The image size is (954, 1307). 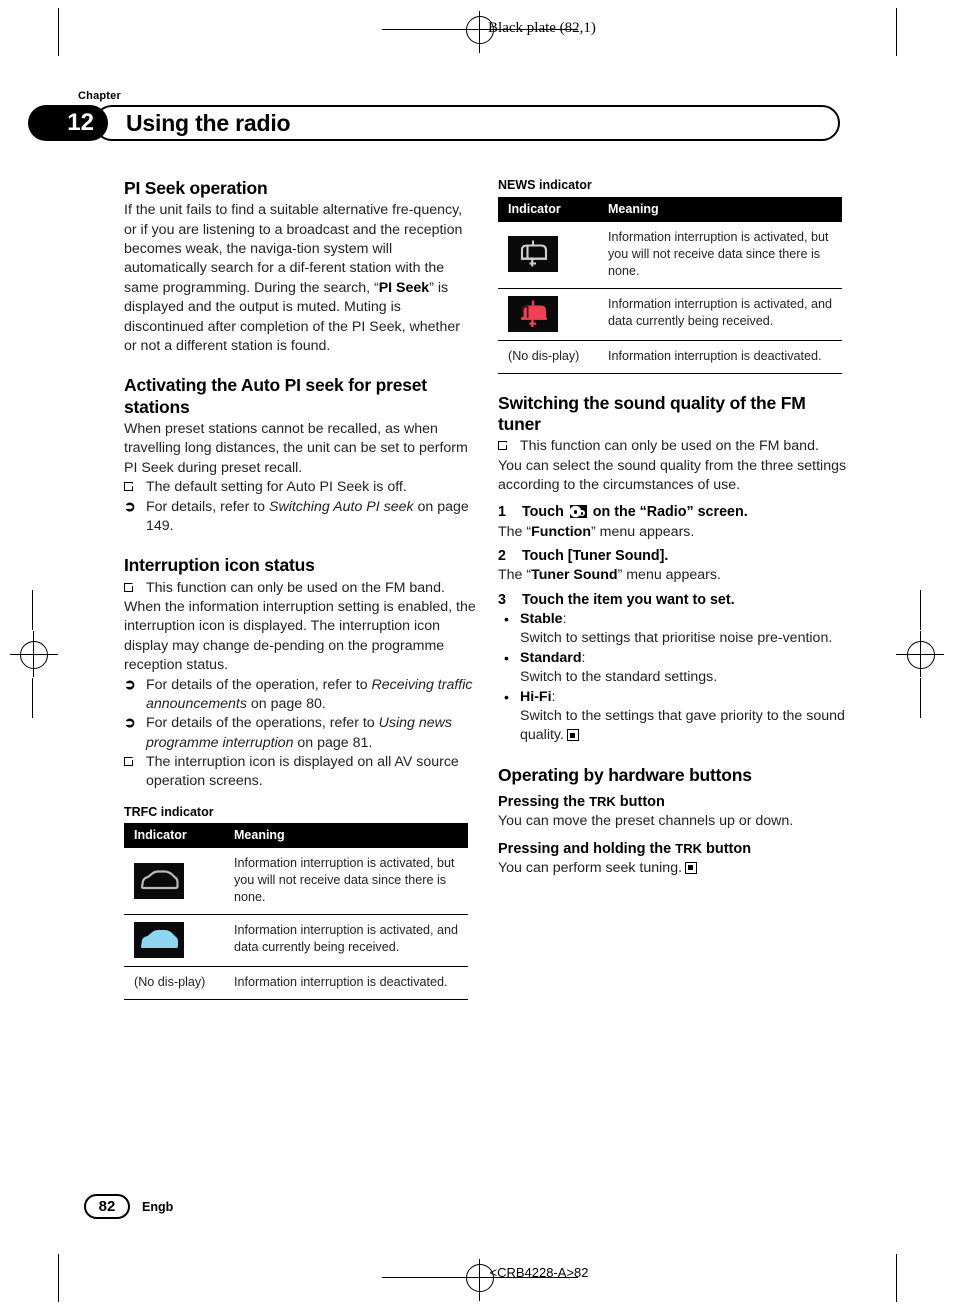 I want to click on step-3-text: Touch the item you want to set., so click(x=628, y=599).